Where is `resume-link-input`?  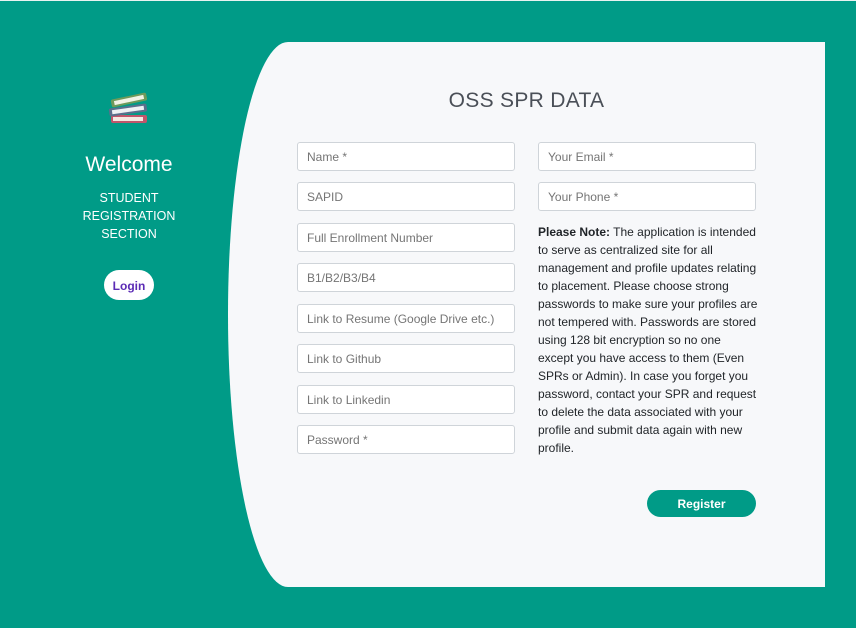 resume-link-input is located at coordinates (406, 318).